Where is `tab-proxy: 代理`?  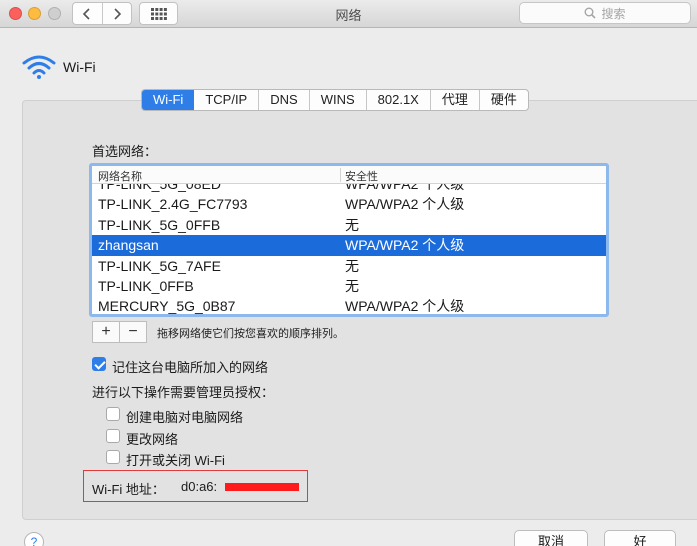
tab-proxy: 代理 is located at coordinates (454, 100).